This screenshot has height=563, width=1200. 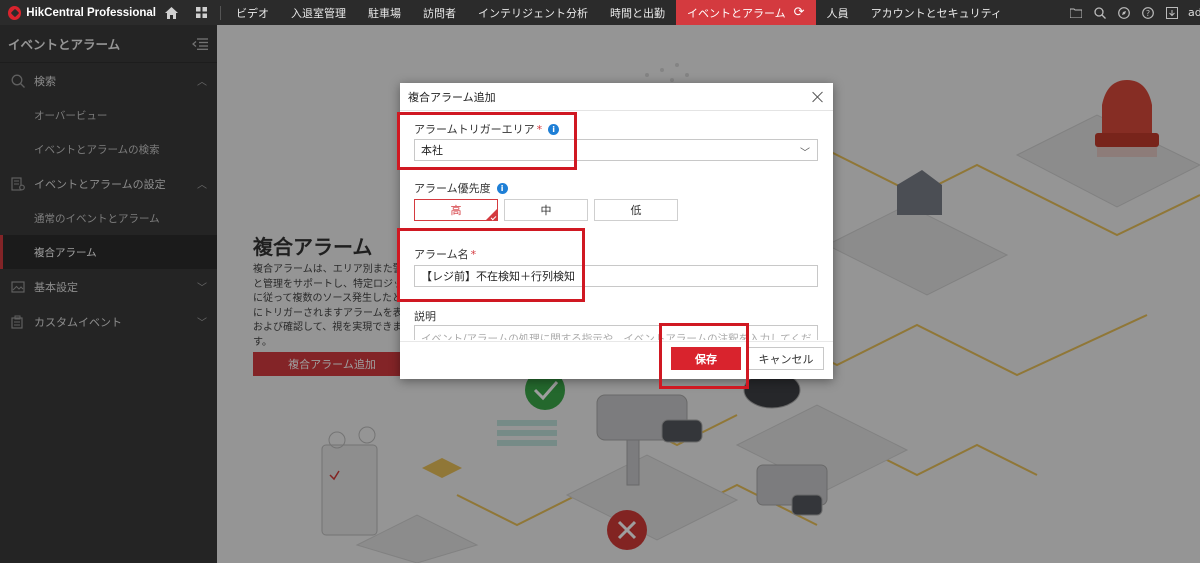 I want to click on priority-low-option: 低, so click(x=636, y=210).